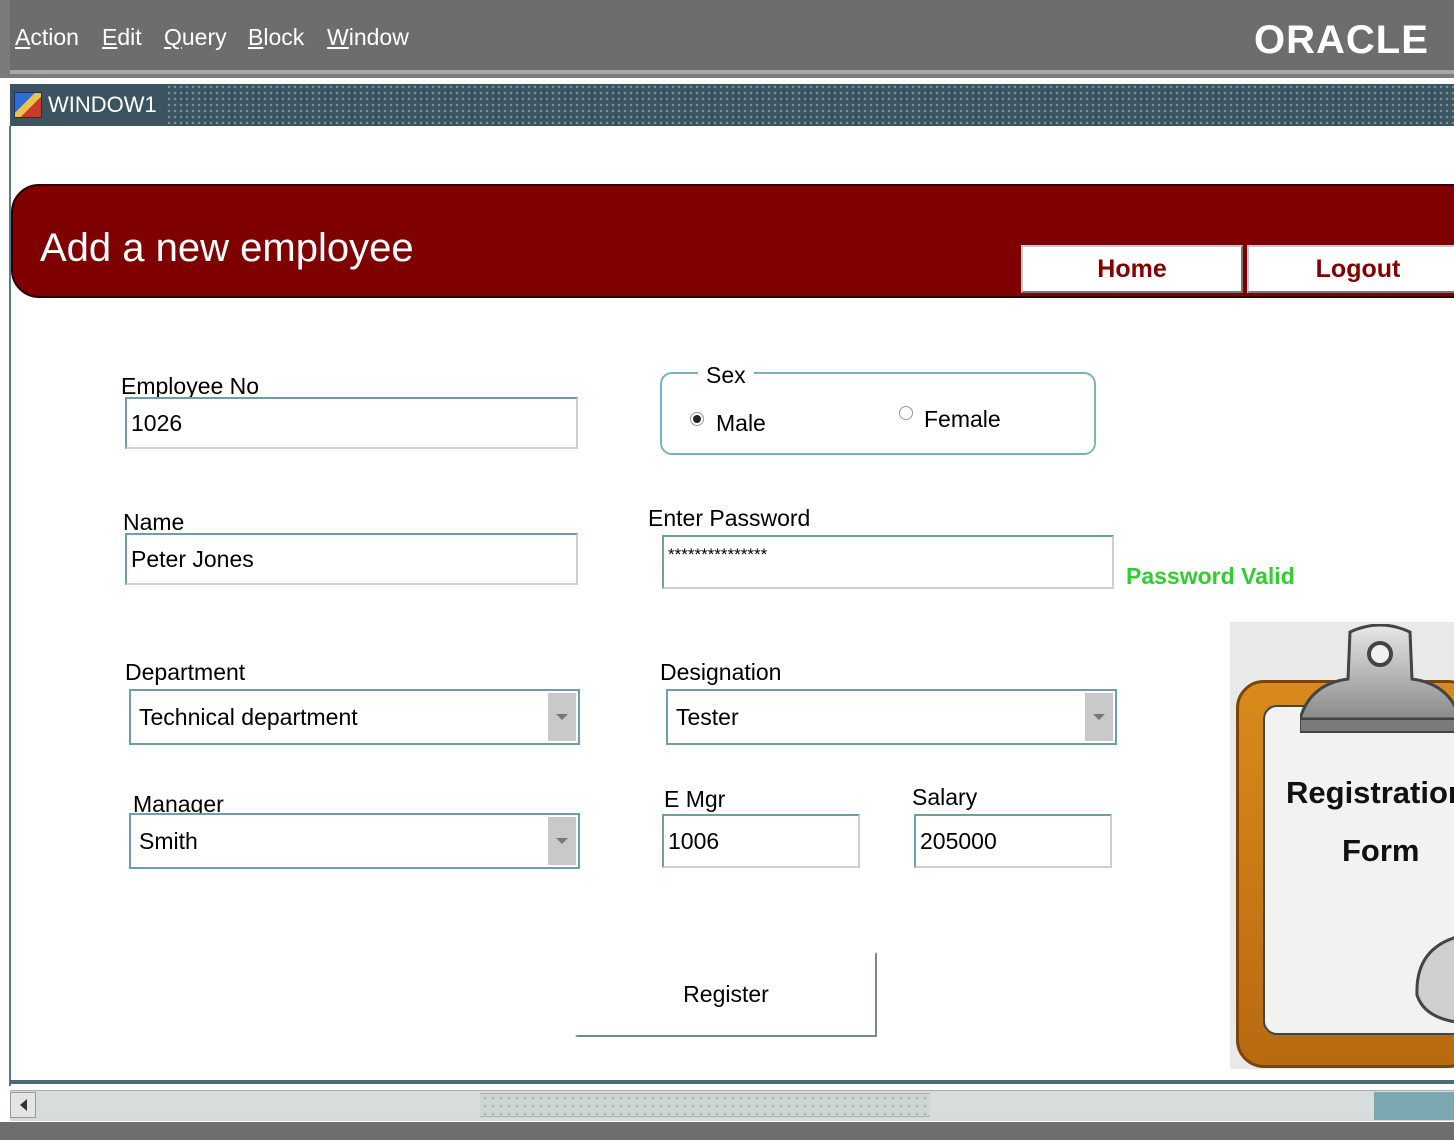 The image size is (1454, 1140). Describe the element at coordinates (154, 522) in the screenshot. I see `name-label: Name` at that location.